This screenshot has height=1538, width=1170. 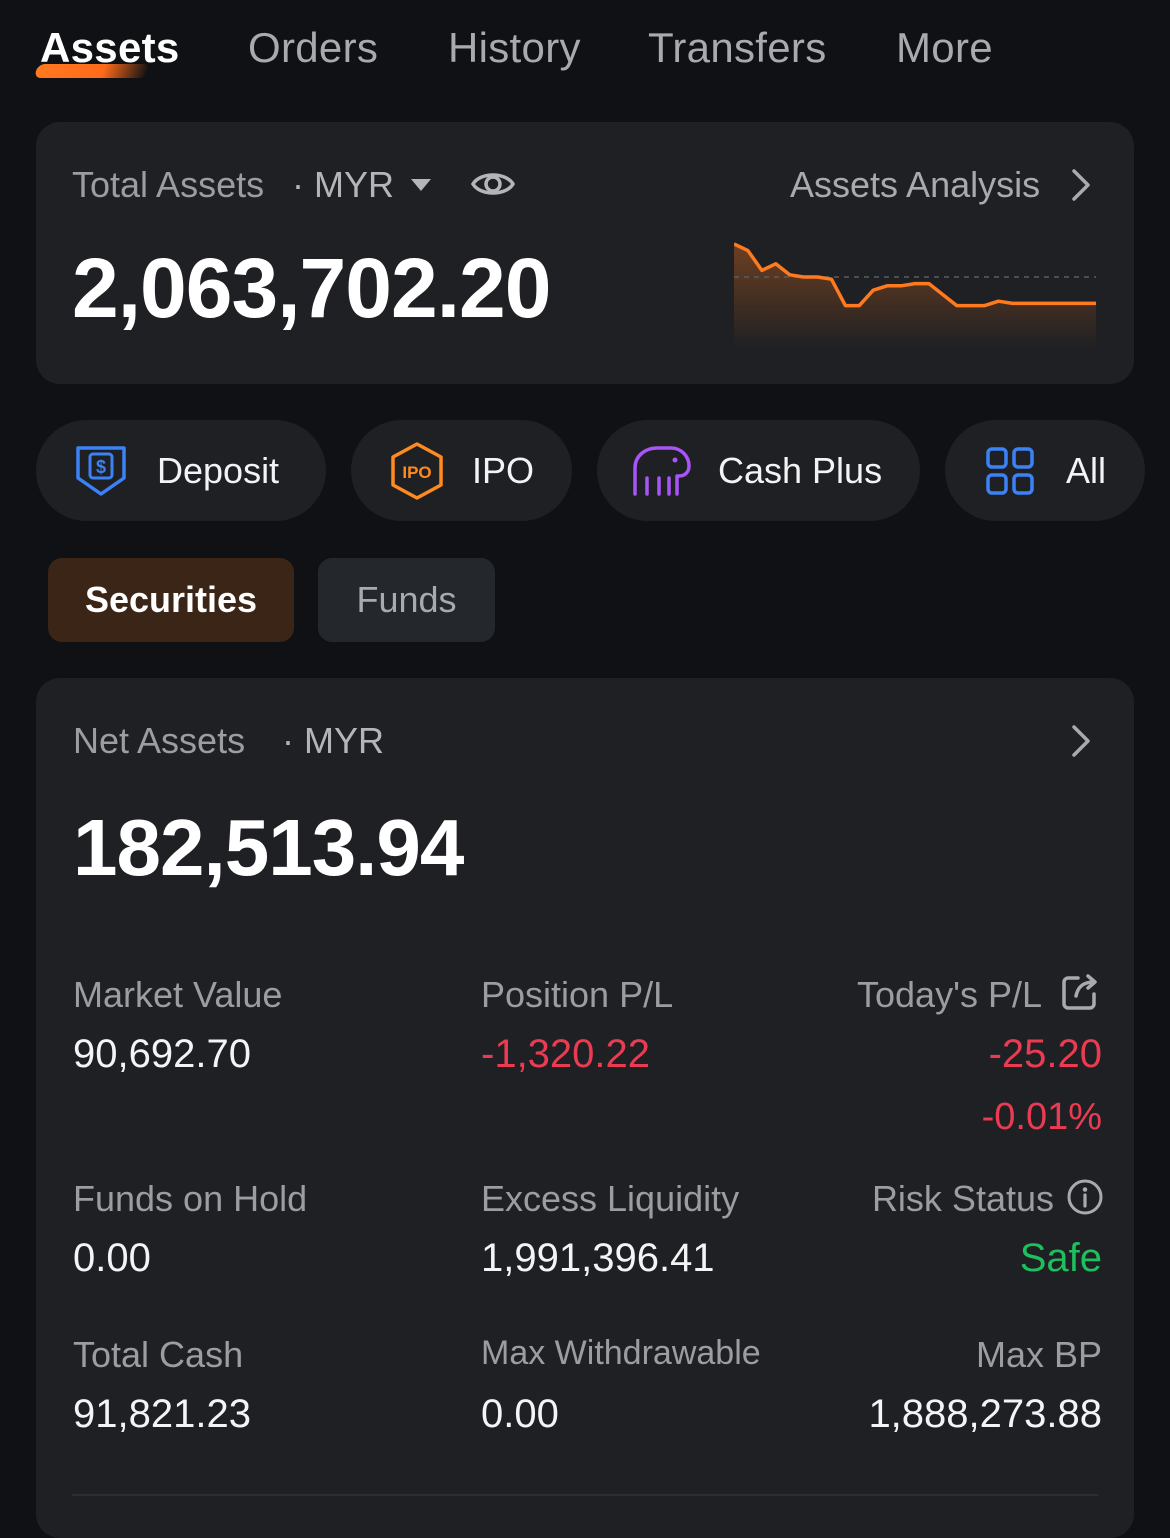 I want to click on market-value-value: 90,692.70, so click(x=162, y=1054).